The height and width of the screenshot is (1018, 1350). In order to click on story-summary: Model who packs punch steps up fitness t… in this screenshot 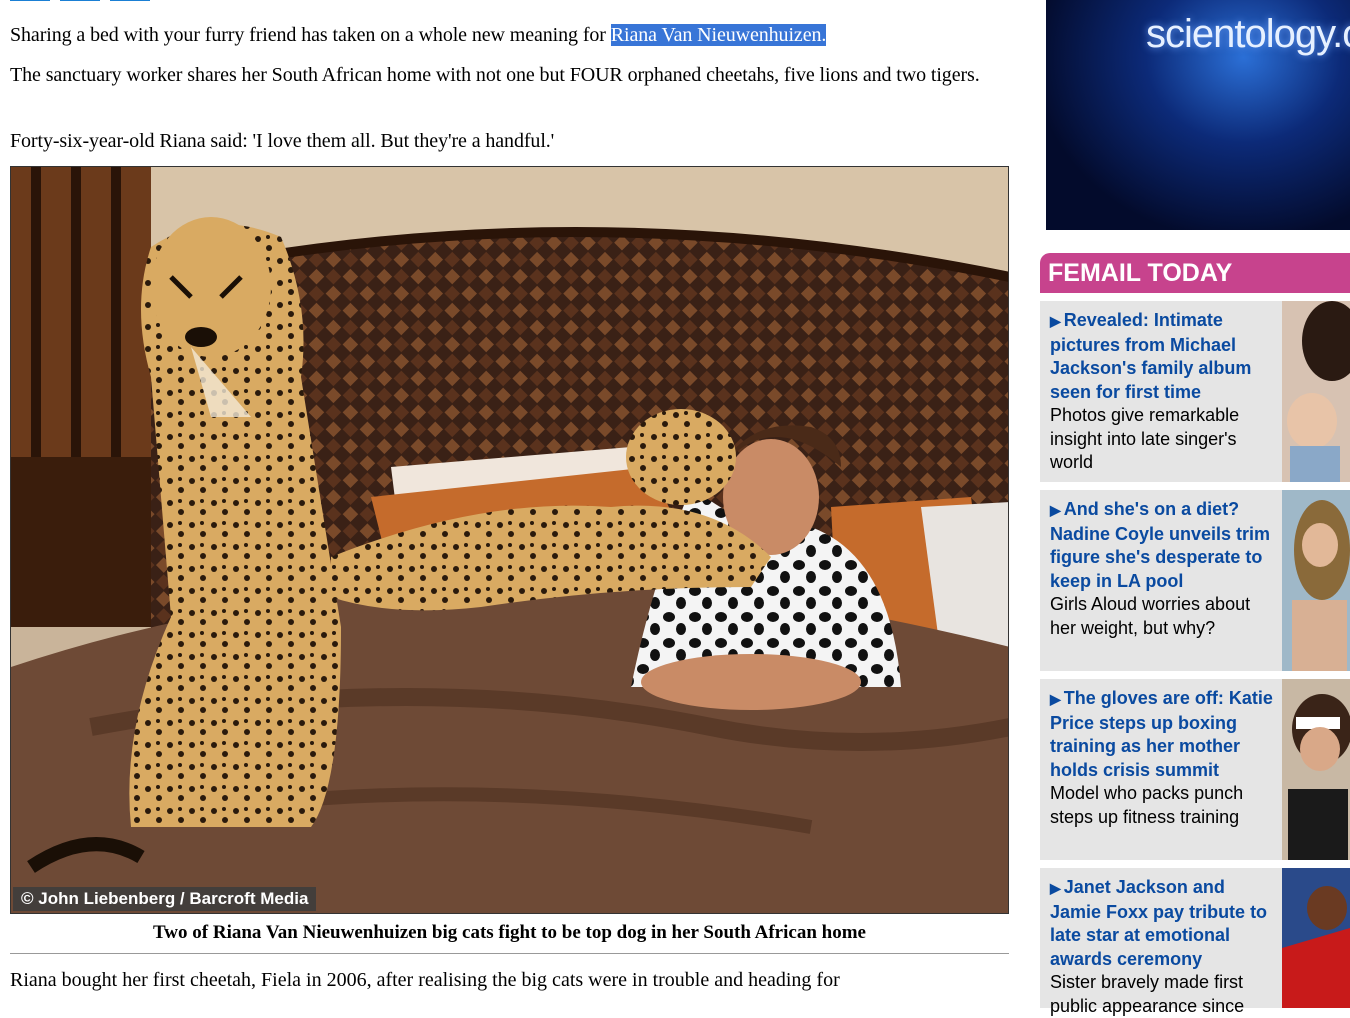, I will do `click(1147, 805)`.